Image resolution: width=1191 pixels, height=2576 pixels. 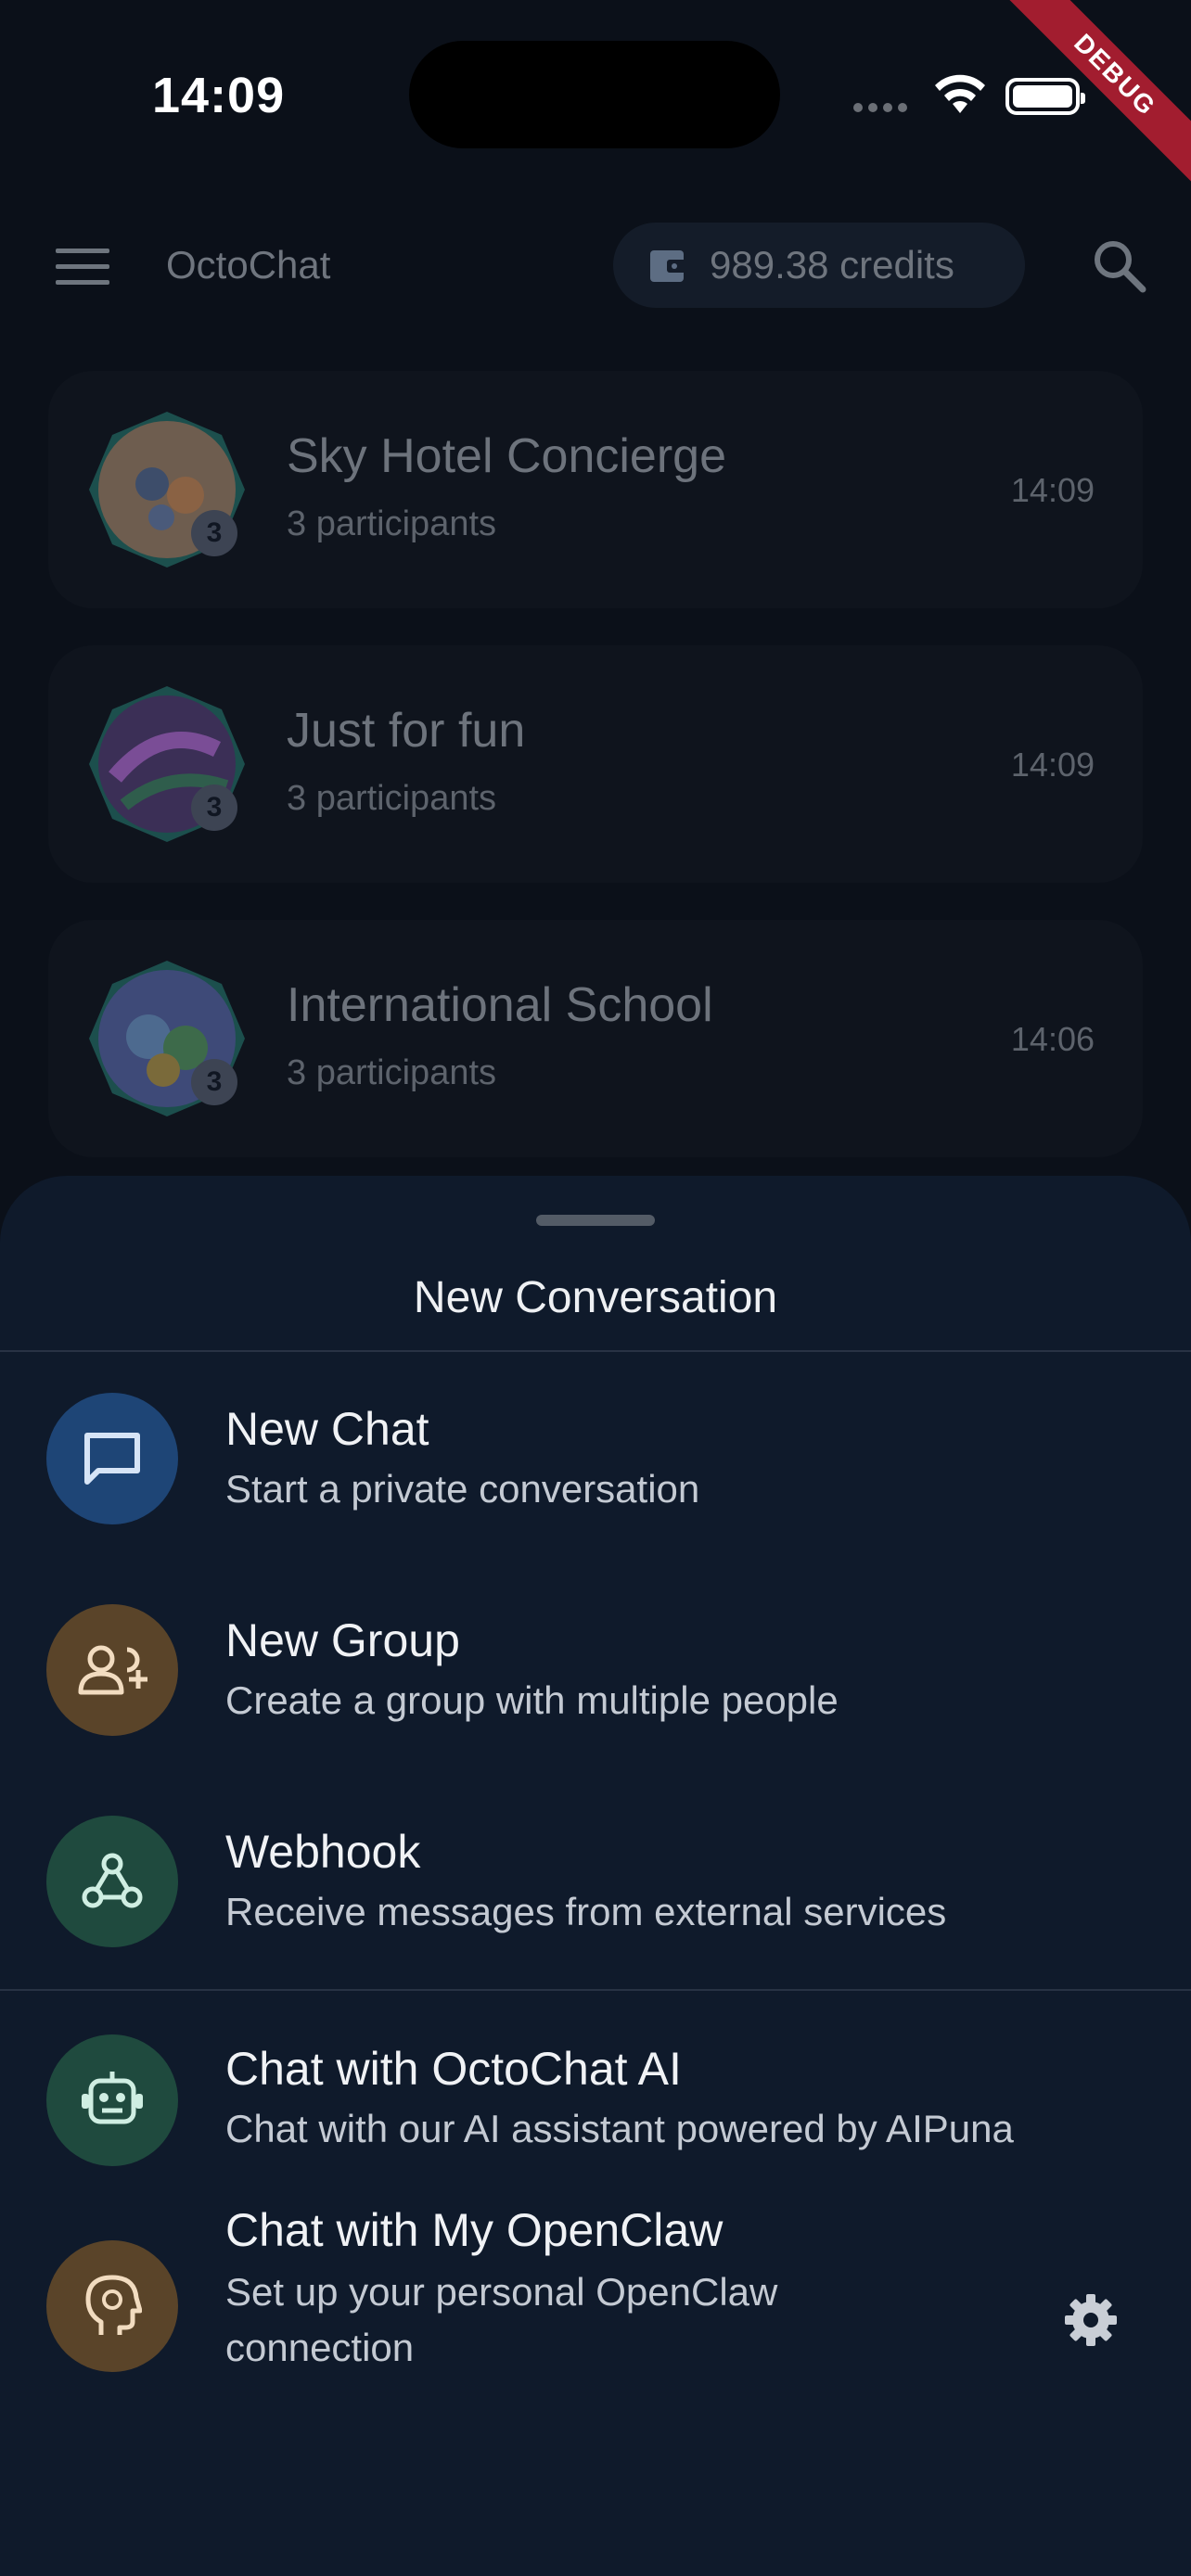 What do you see at coordinates (248, 265) in the screenshot?
I see `app-title: OctoChat` at bounding box center [248, 265].